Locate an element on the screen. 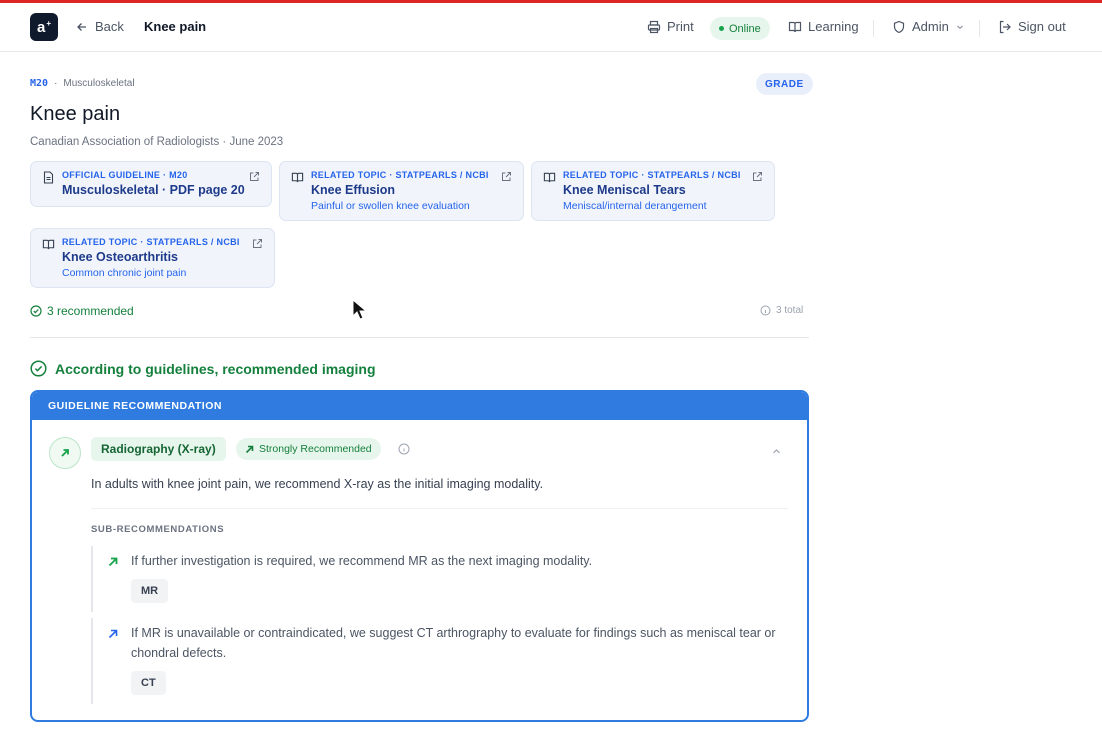  admin-menu: Admin is located at coordinates (928, 26).